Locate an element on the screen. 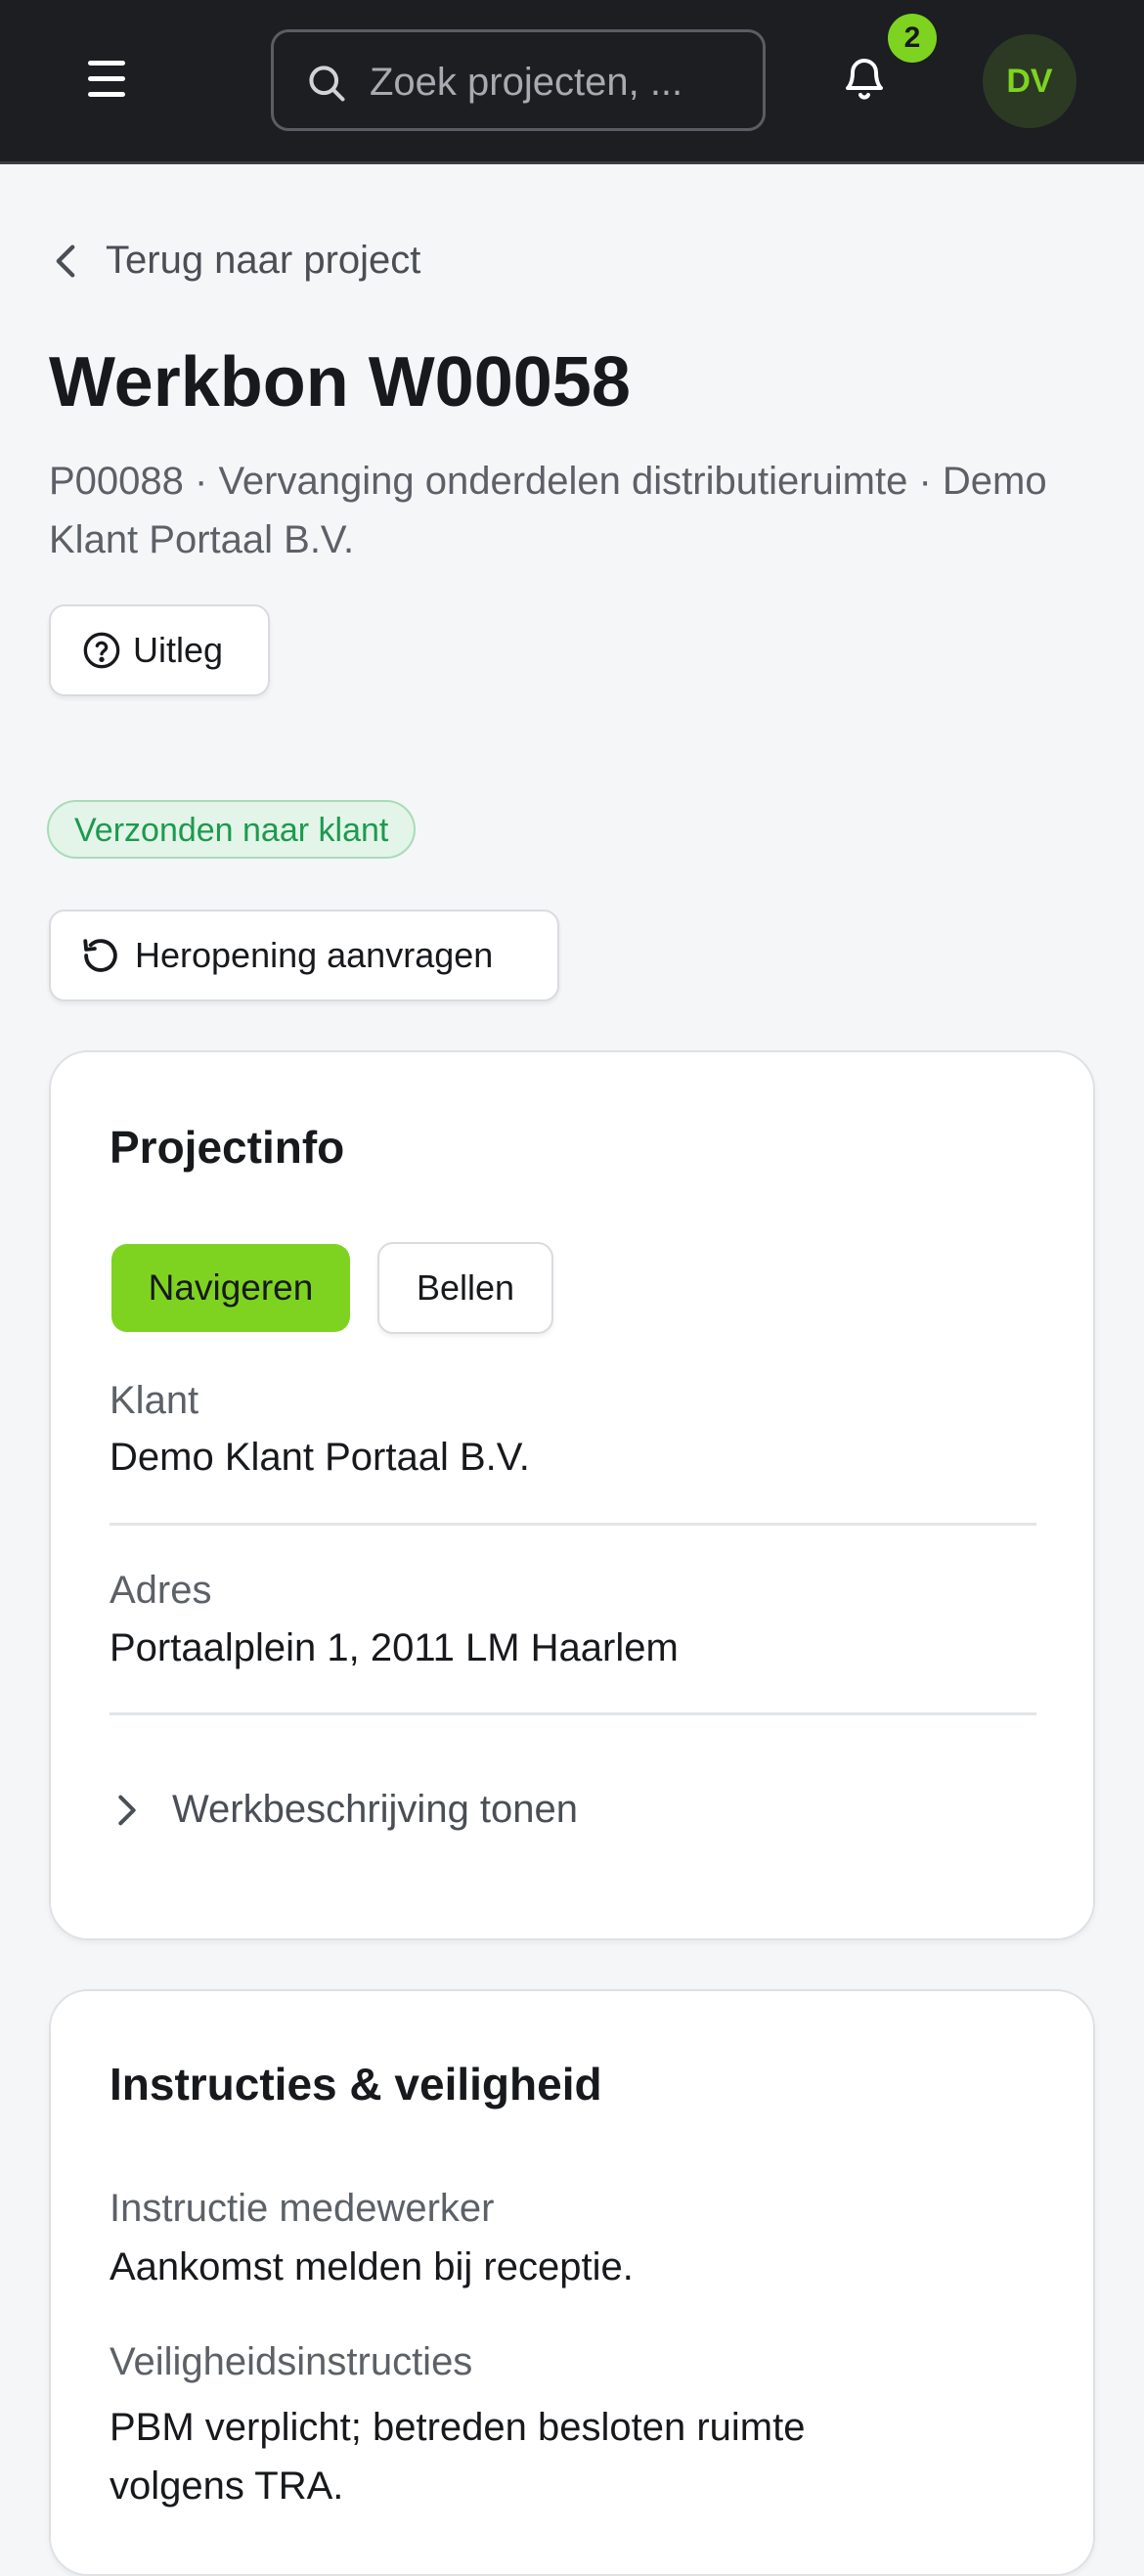  back-link: Terug naar project is located at coordinates (237, 261).